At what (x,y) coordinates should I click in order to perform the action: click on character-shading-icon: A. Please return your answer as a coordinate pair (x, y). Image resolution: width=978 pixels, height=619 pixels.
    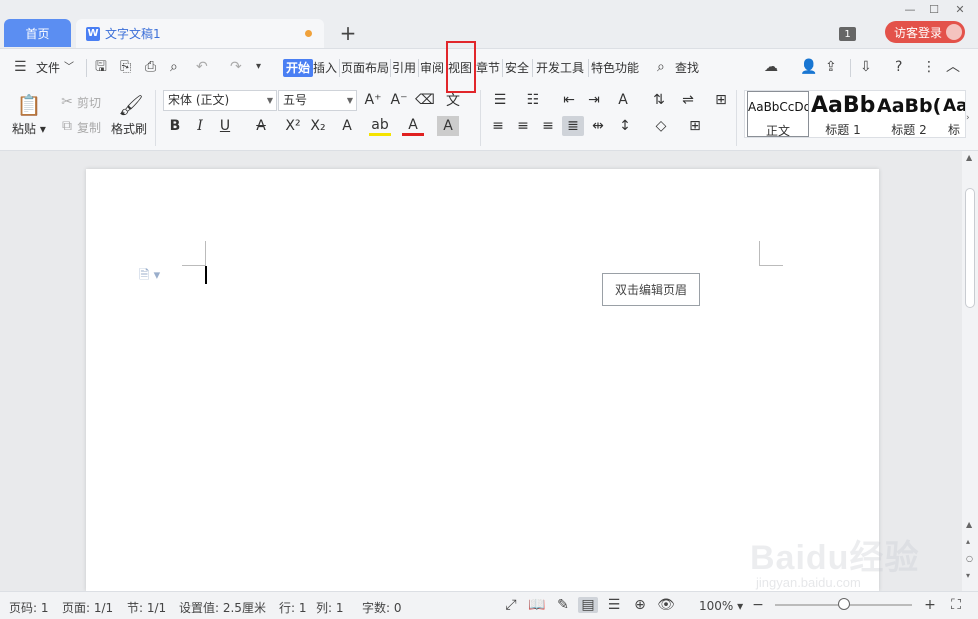
    Looking at the image, I should click on (448, 126).